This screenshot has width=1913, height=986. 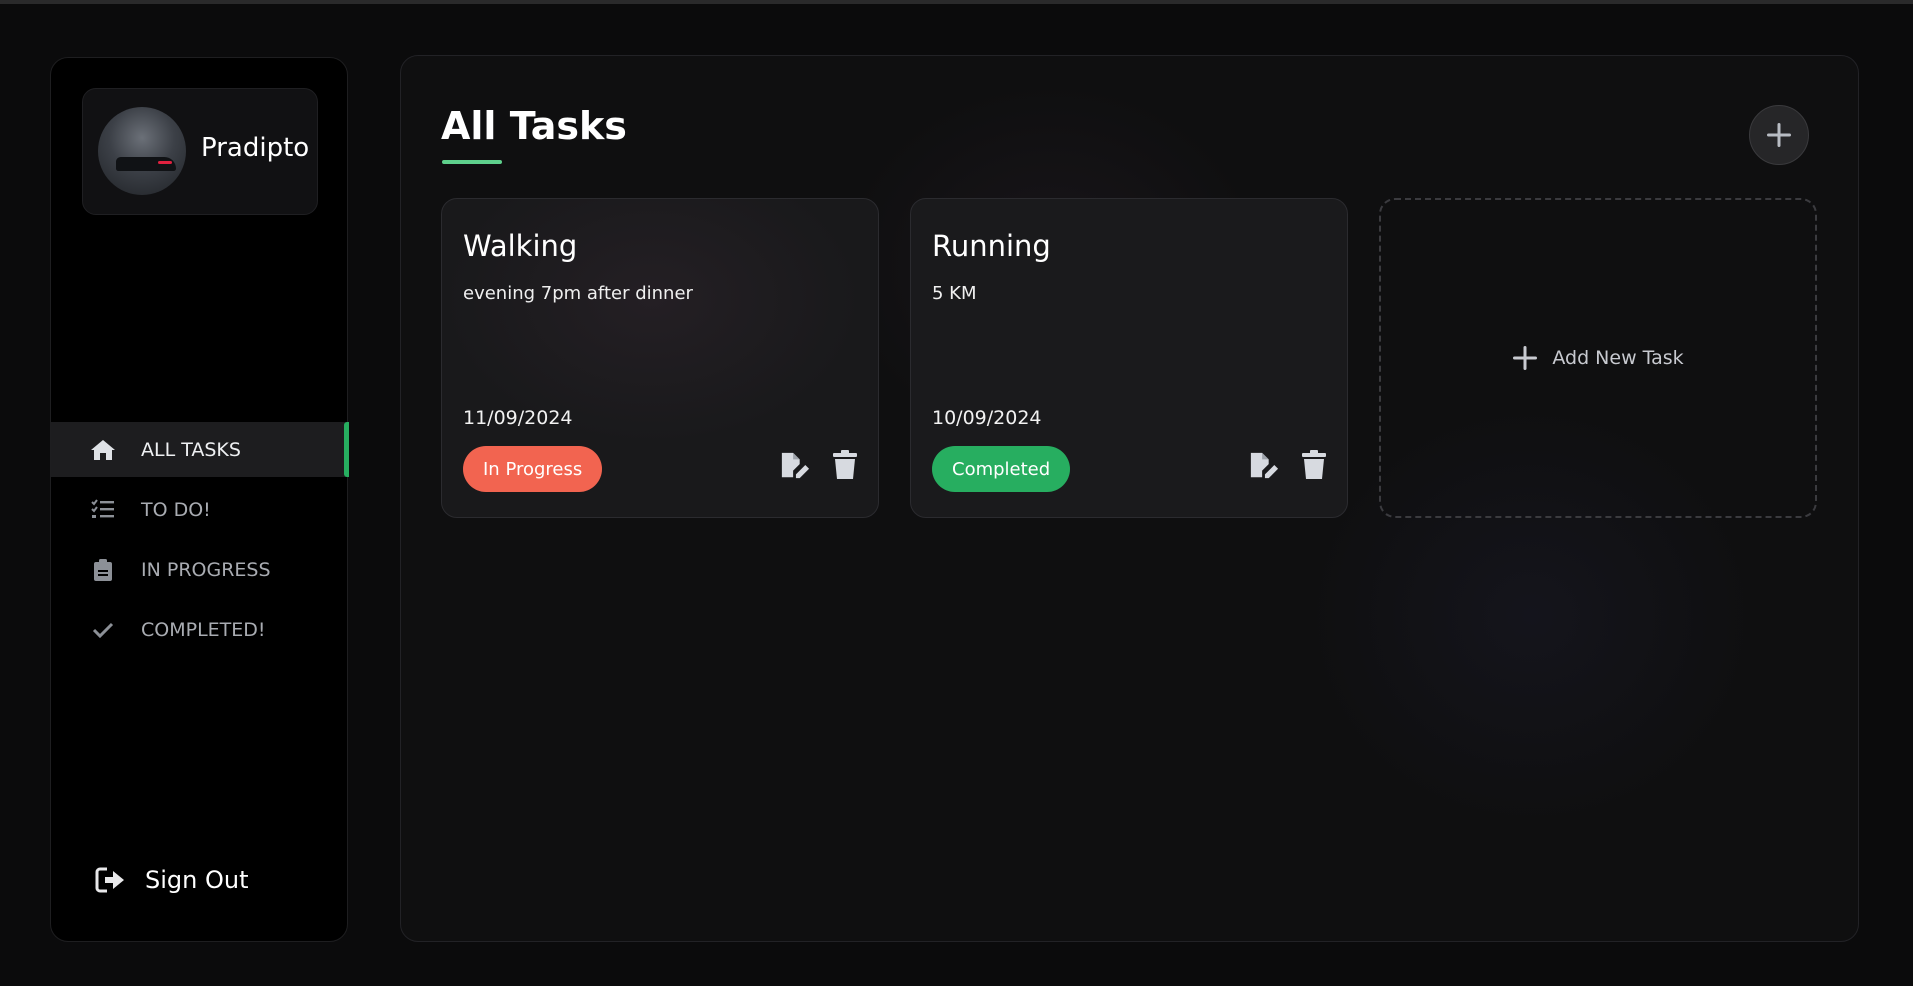 I want to click on profile-card: Pradipto, so click(x=200, y=151).